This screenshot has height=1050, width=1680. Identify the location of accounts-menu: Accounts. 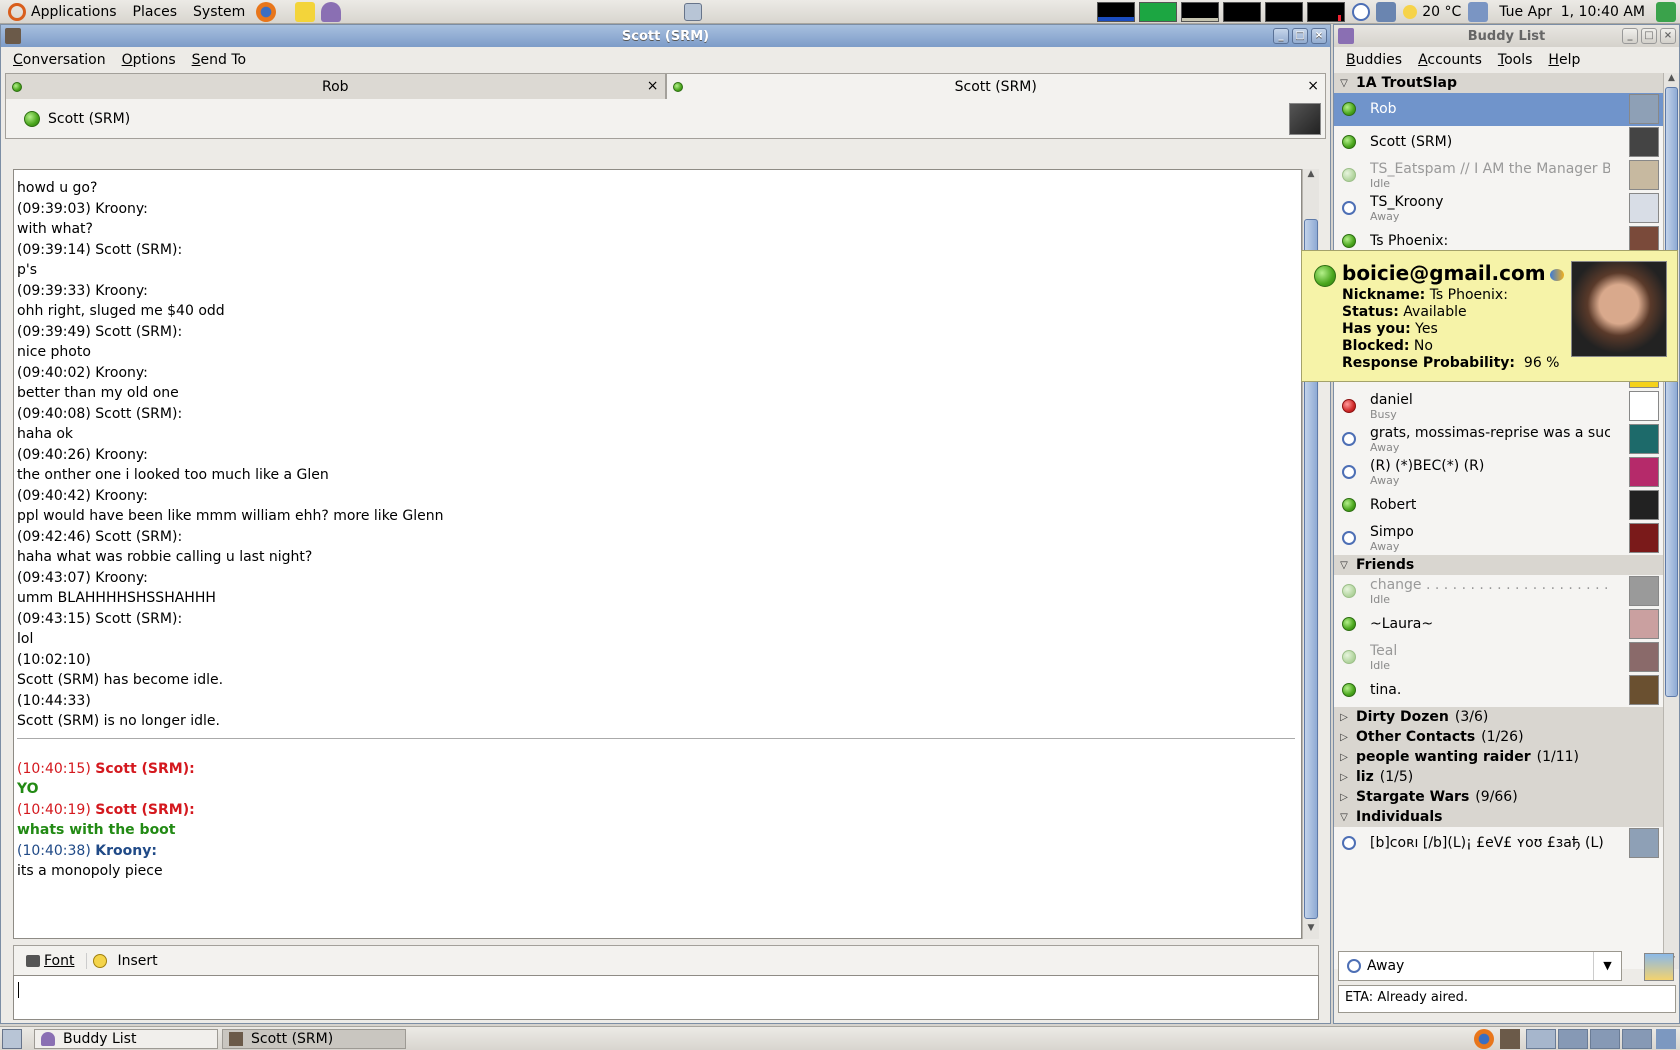
(1450, 60).